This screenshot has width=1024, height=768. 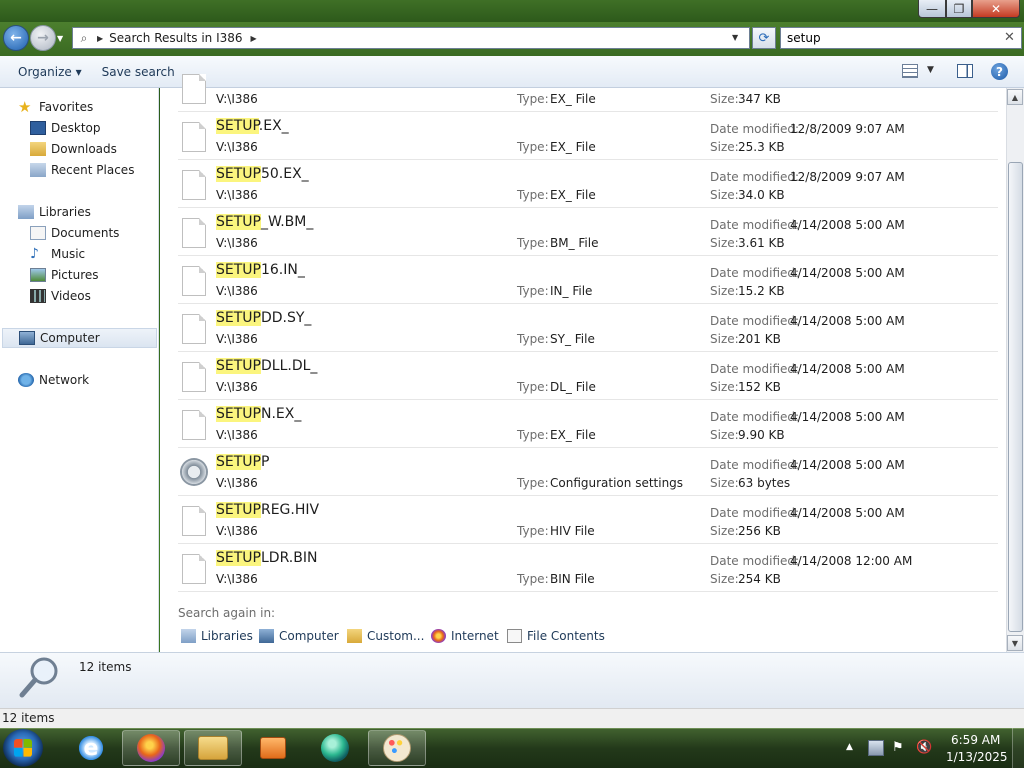 What do you see at coordinates (43, 38) in the screenshot?
I see `forward-button: →` at bounding box center [43, 38].